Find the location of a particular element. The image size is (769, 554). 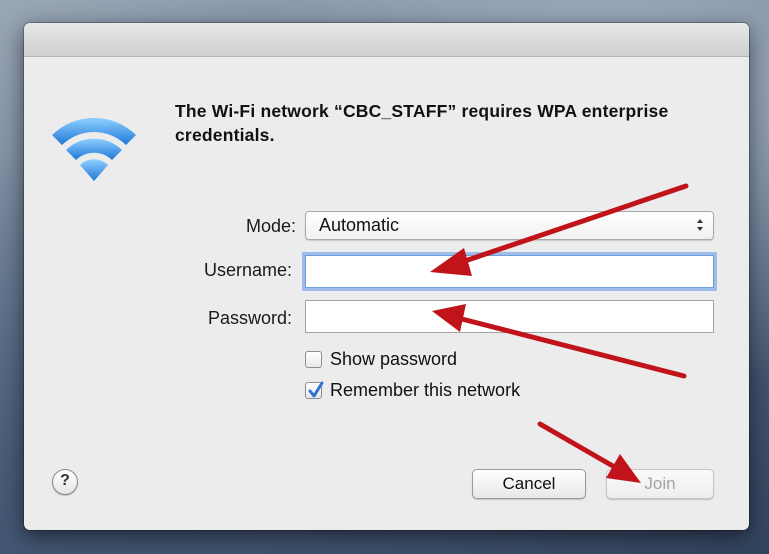

password-input is located at coordinates (509, 316).